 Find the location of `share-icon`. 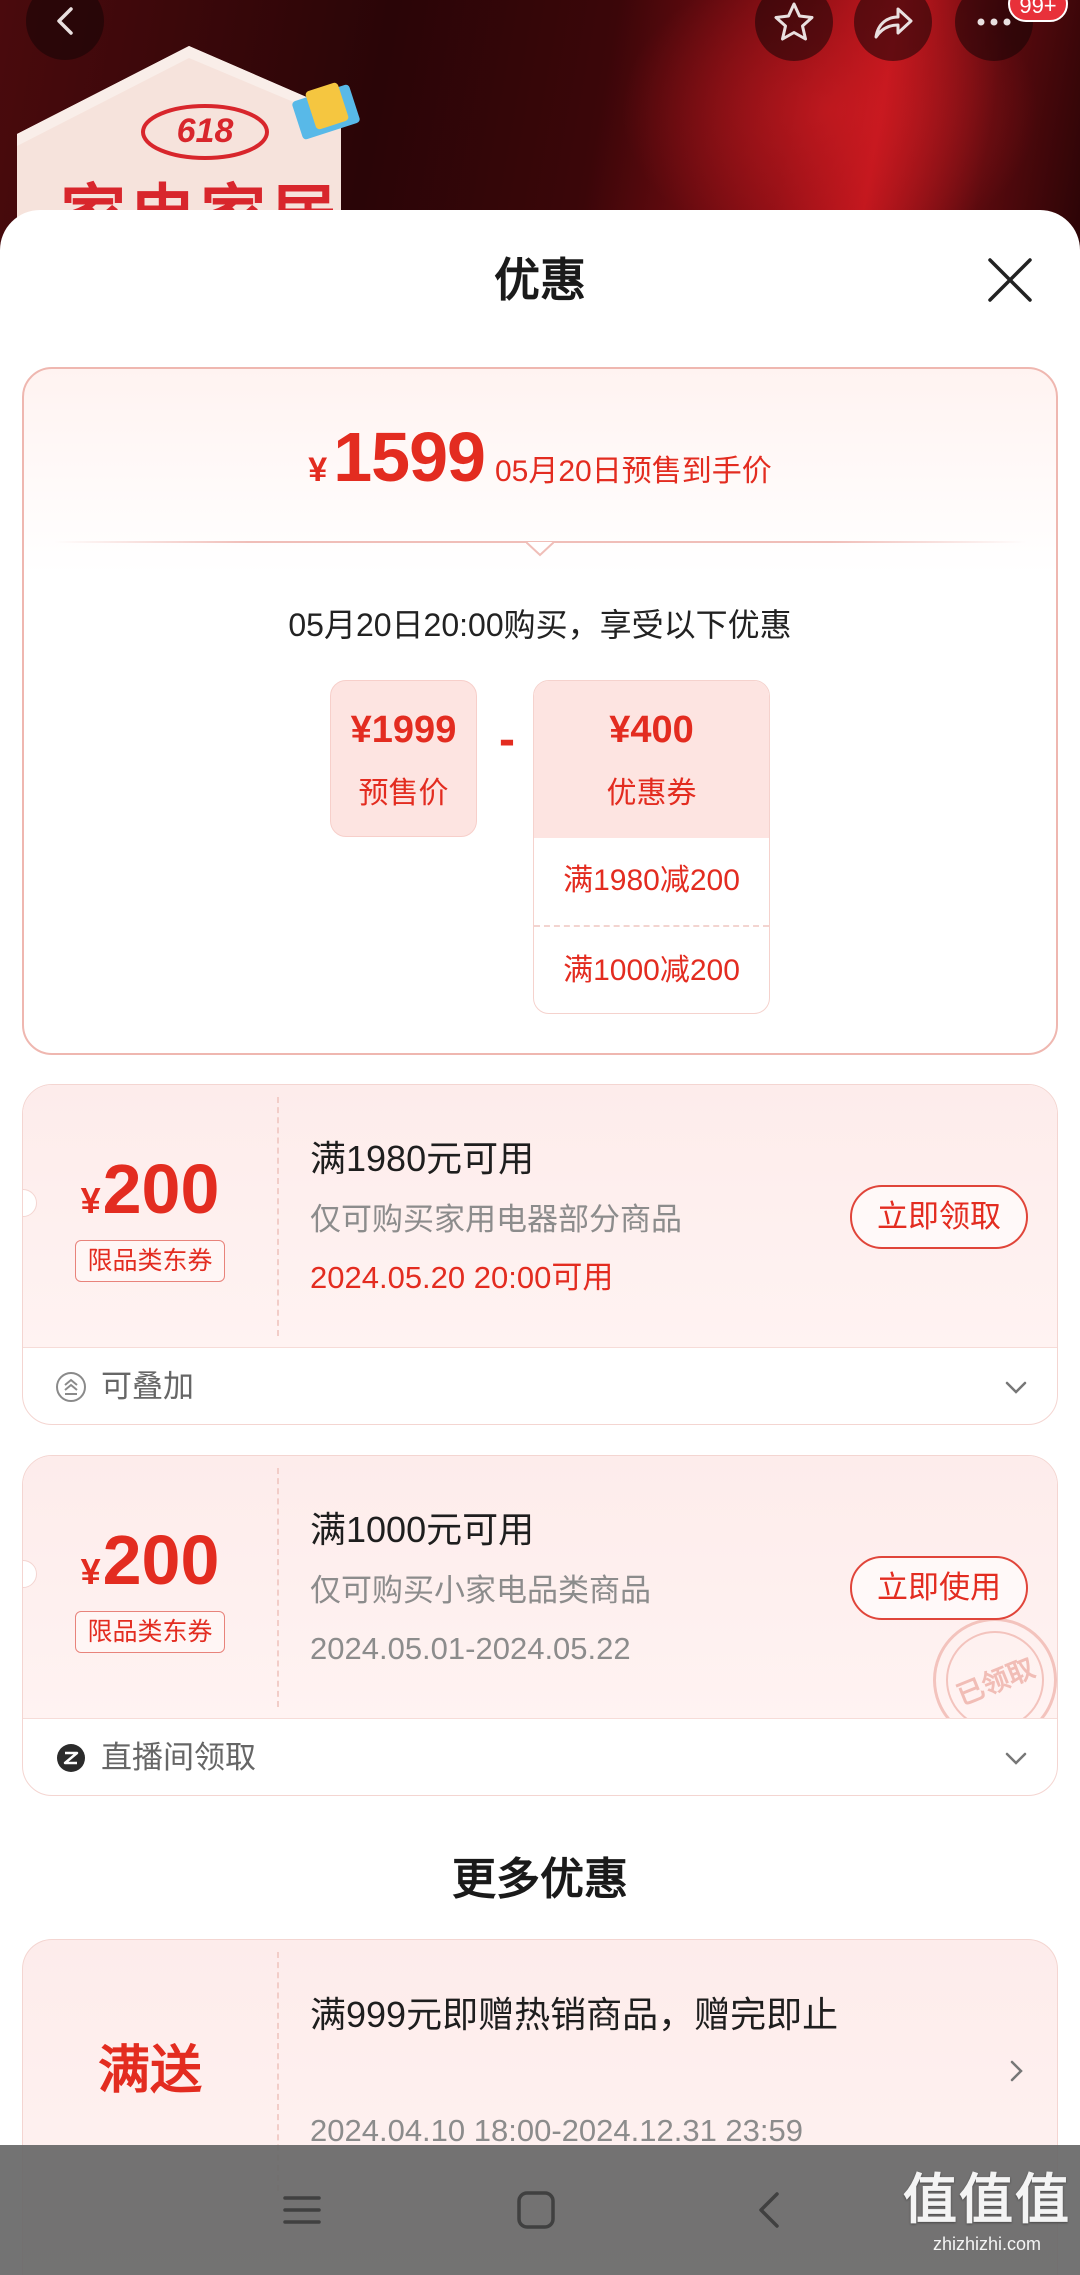

share-icon is located at coordinates (893, 23).